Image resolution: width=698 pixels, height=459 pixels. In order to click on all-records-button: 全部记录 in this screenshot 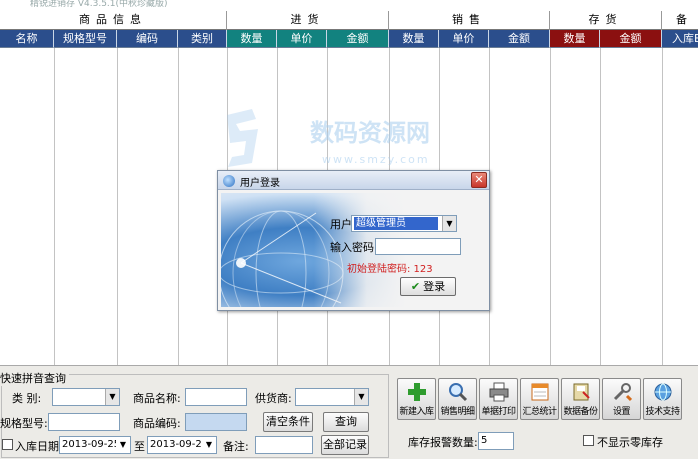, I will do `click(345, 445)`.